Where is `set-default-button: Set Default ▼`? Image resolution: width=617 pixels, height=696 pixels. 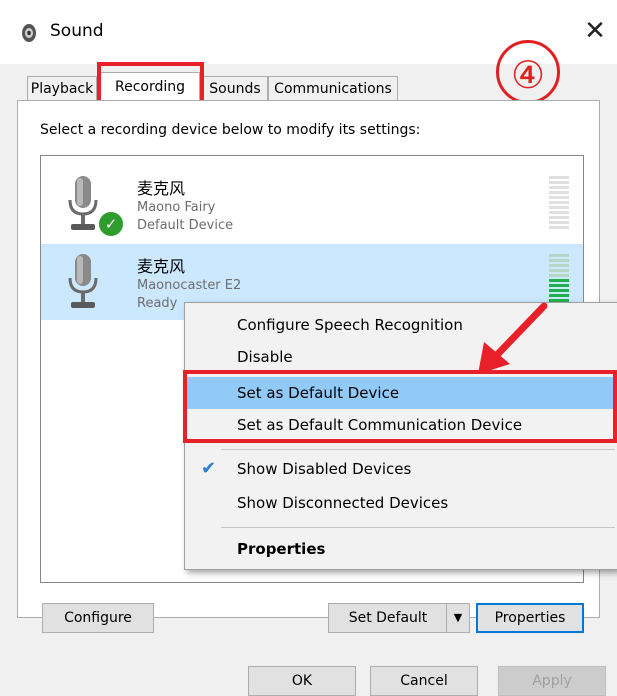
set-default-button: Set Default ▼ is located at coordinates (399, 618).